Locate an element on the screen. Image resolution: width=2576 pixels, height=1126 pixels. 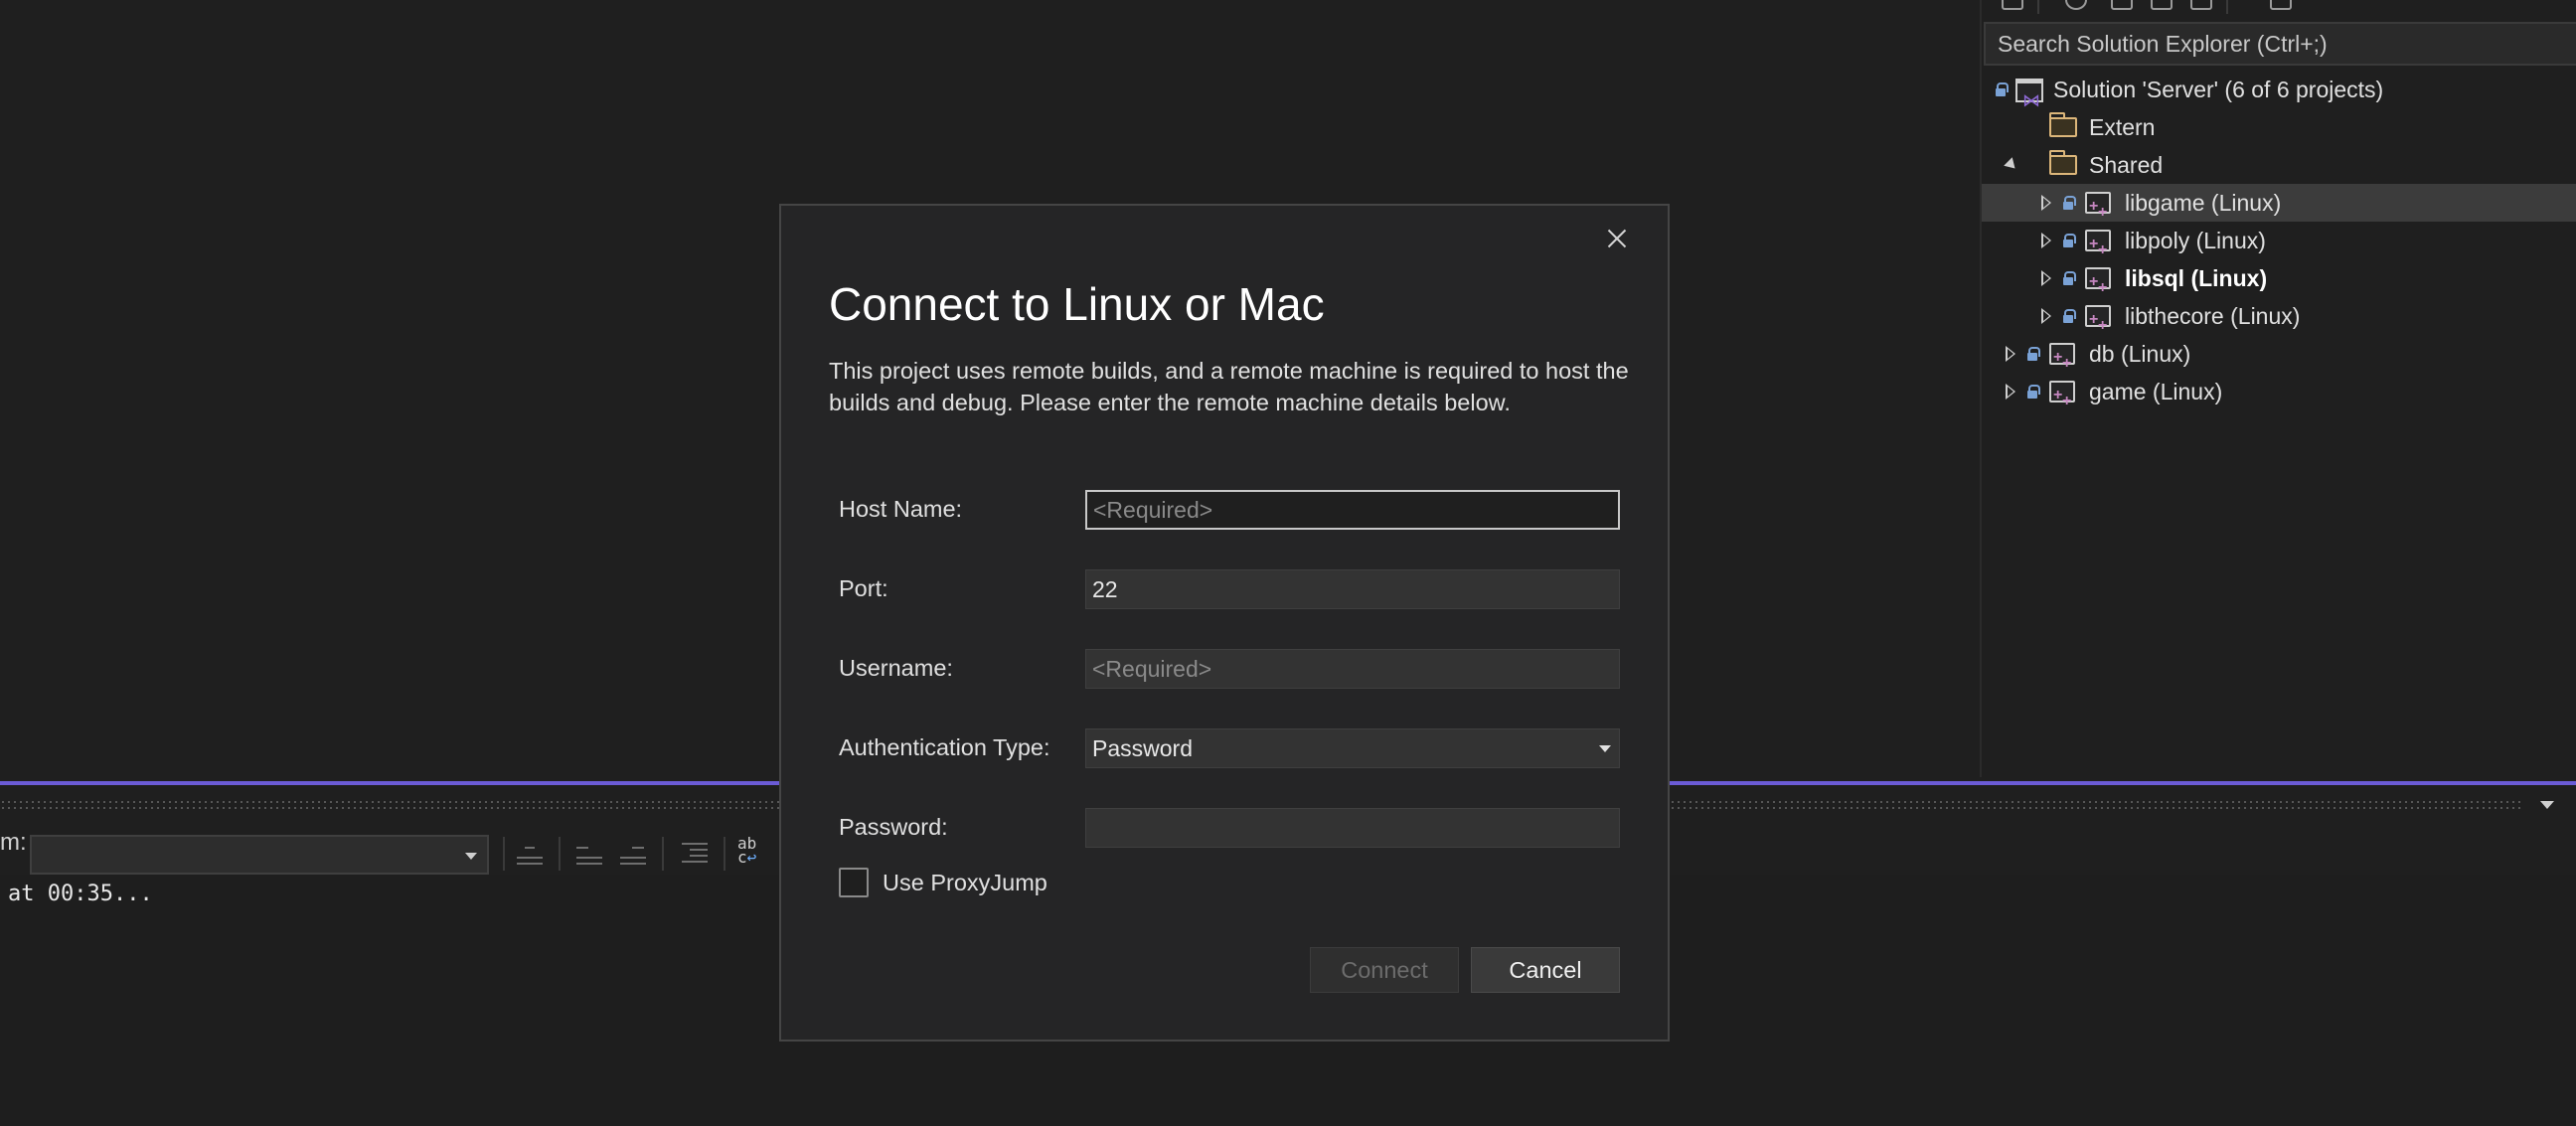
solution-explorer-search-input: Search Solution Explorer (Ctrl+;) is located at coordinates (2280, 44).